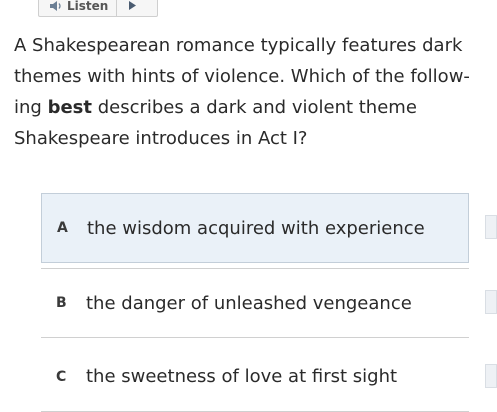  Describe the element at coordinates (61, 376) in the screenshot. I see `choice-letter: C` at that location.